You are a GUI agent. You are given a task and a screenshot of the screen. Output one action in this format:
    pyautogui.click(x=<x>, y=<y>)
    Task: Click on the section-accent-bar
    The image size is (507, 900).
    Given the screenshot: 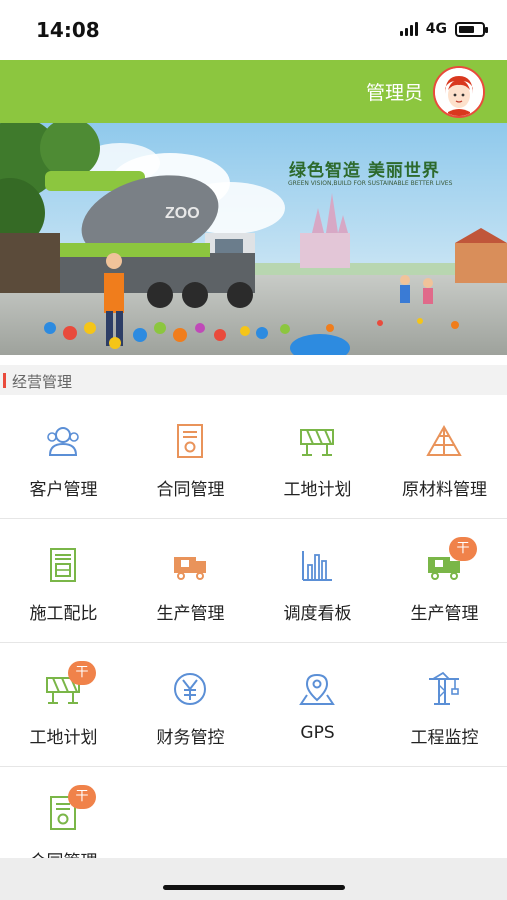 What is the action you would take?
    pyautogui.click(x=4, y=380)
    